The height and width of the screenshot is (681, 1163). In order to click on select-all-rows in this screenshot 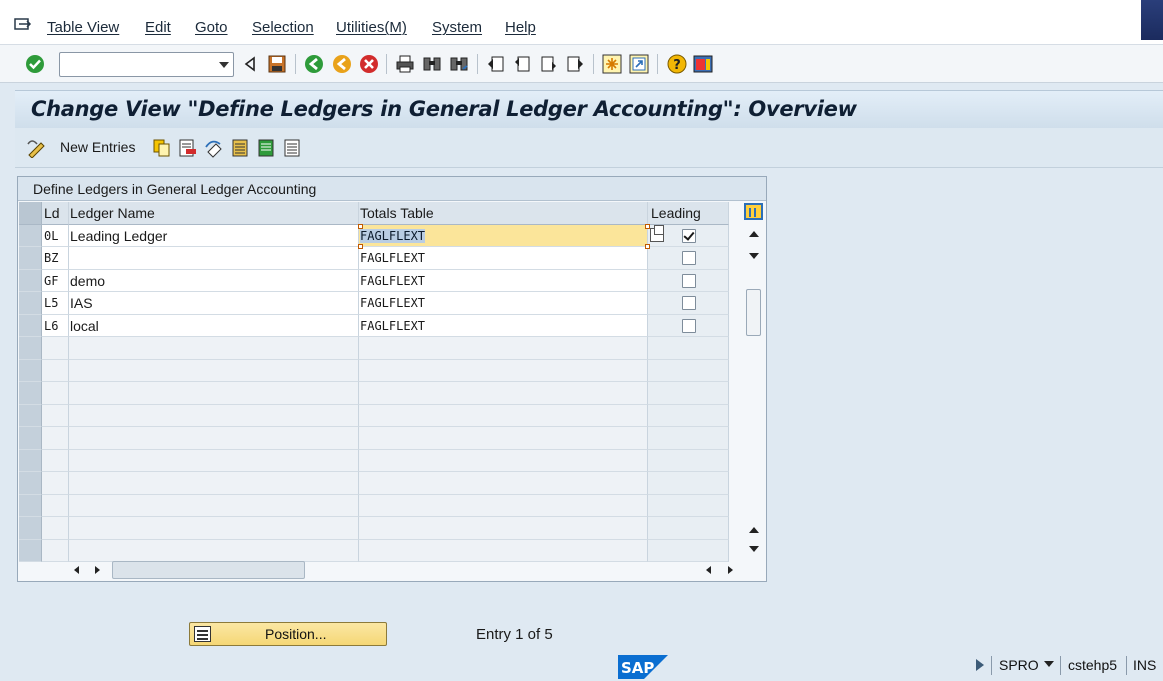, I will do `click(30, 213)`.